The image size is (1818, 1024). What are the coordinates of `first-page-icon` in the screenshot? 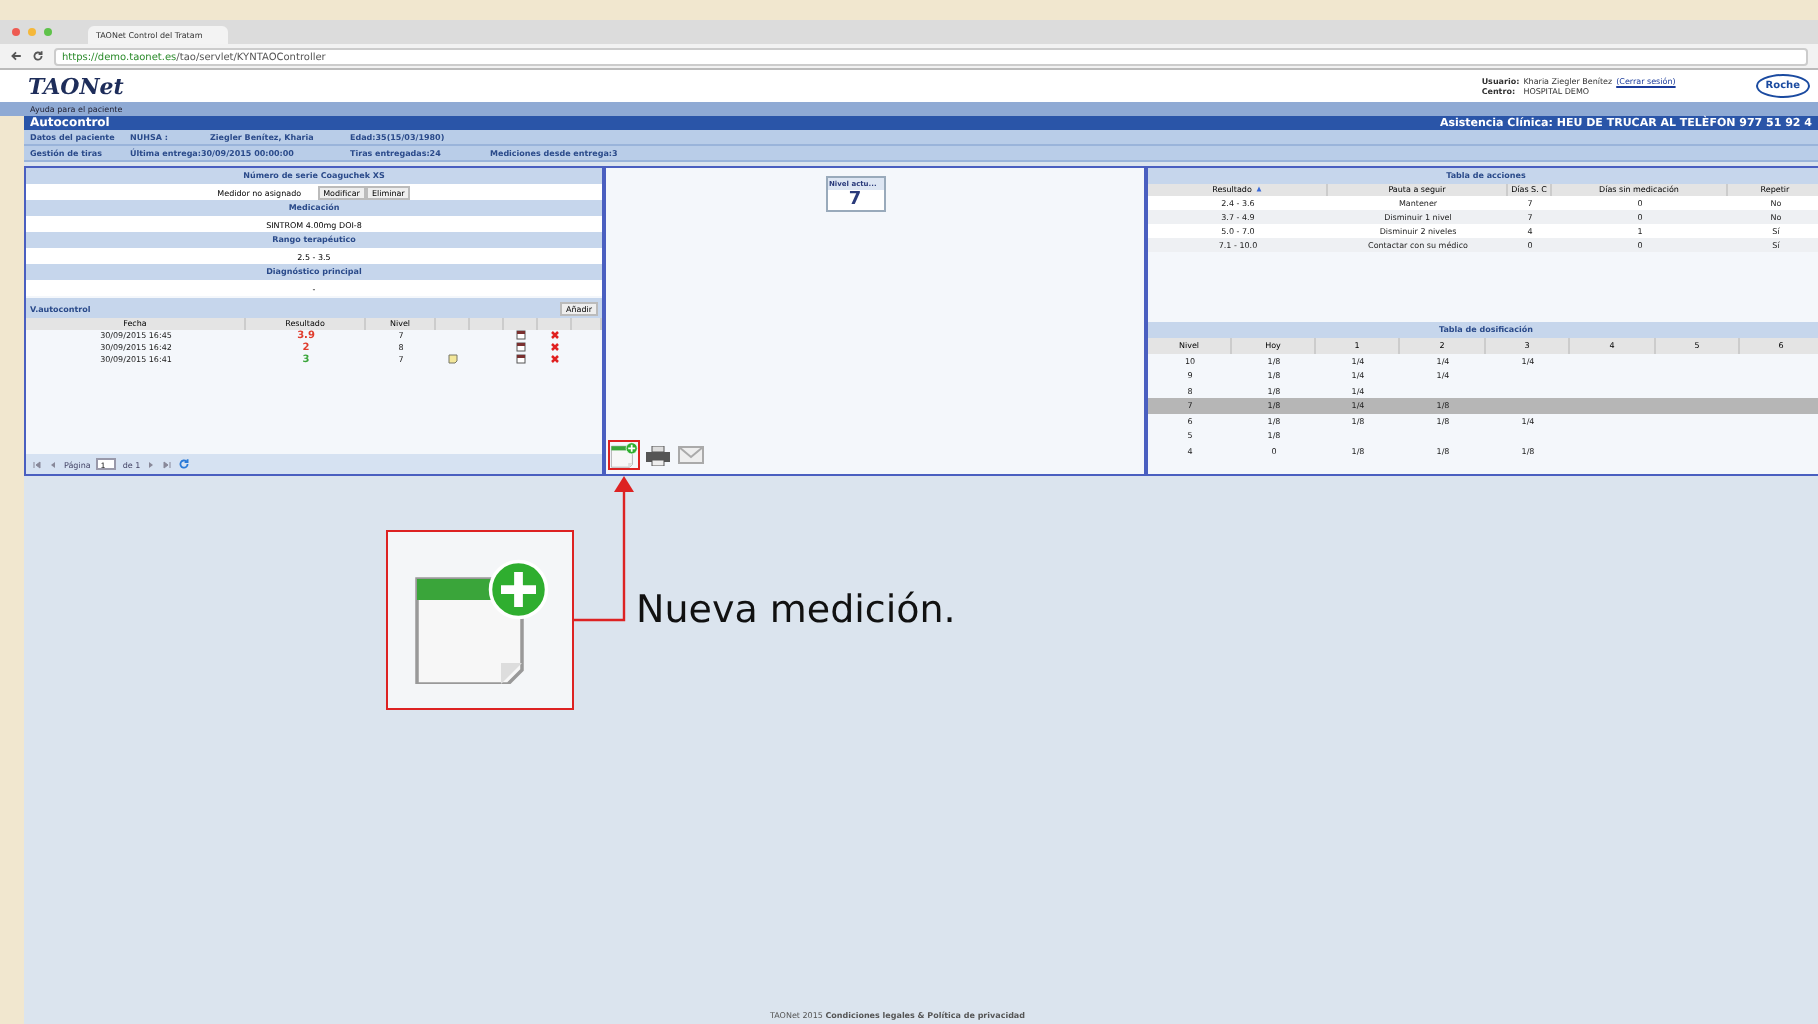 It's located at (37, 464).